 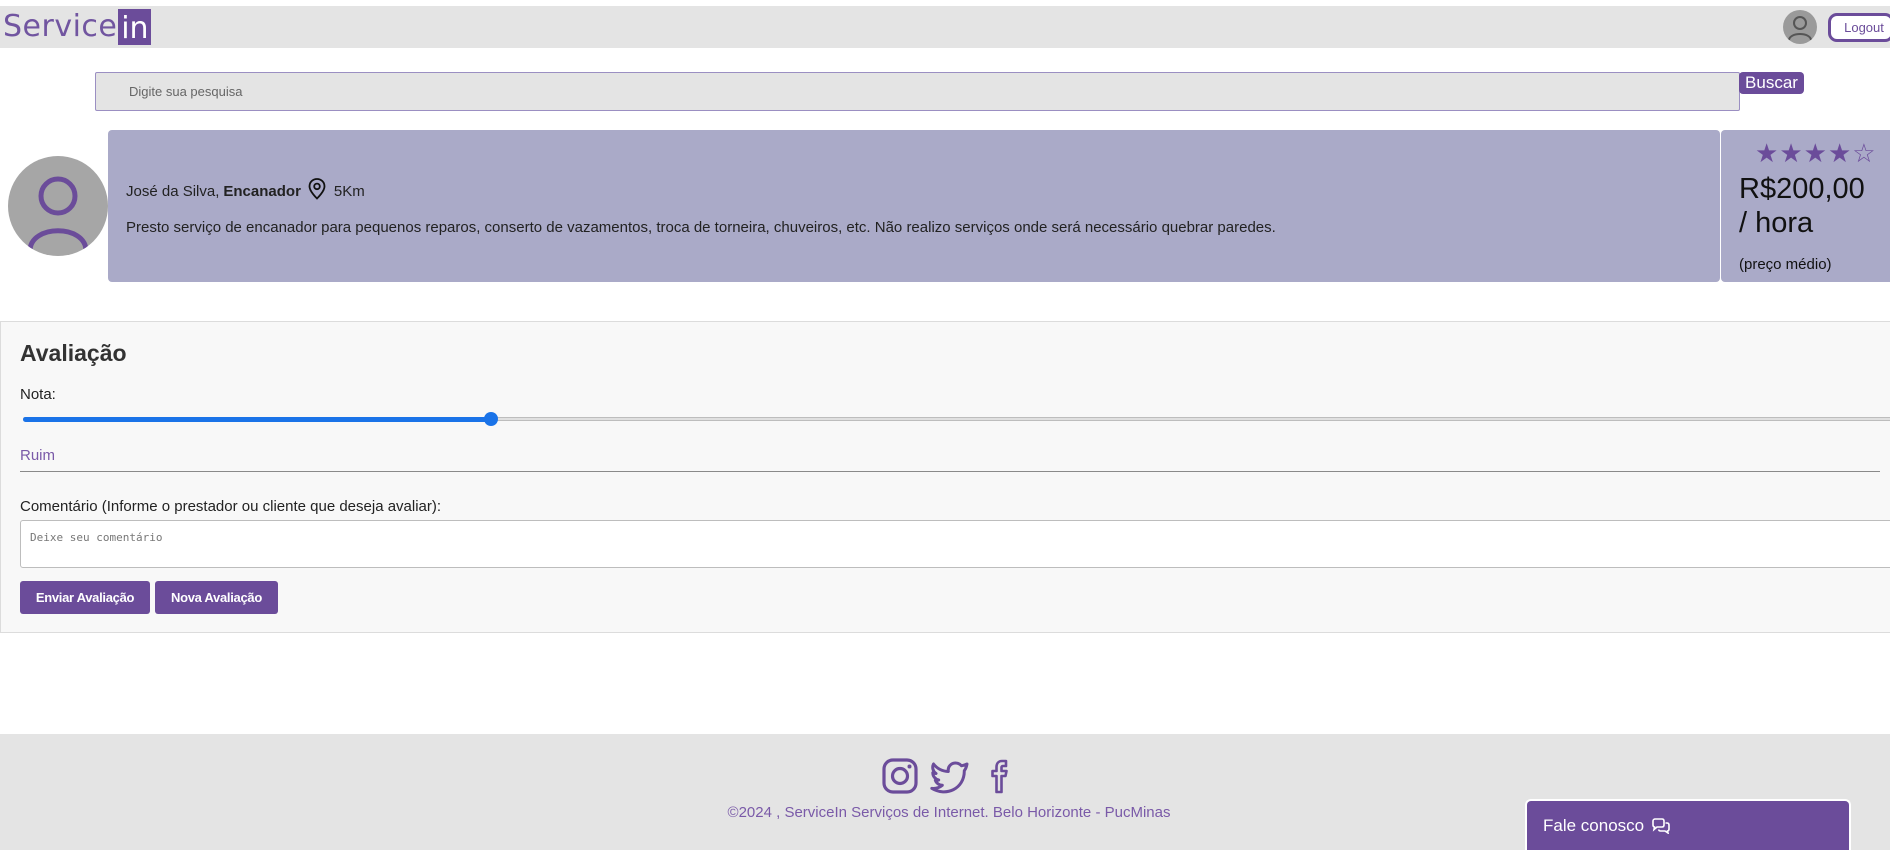 I want to click on rating-text: Ruim, so click(x=38, y=455).